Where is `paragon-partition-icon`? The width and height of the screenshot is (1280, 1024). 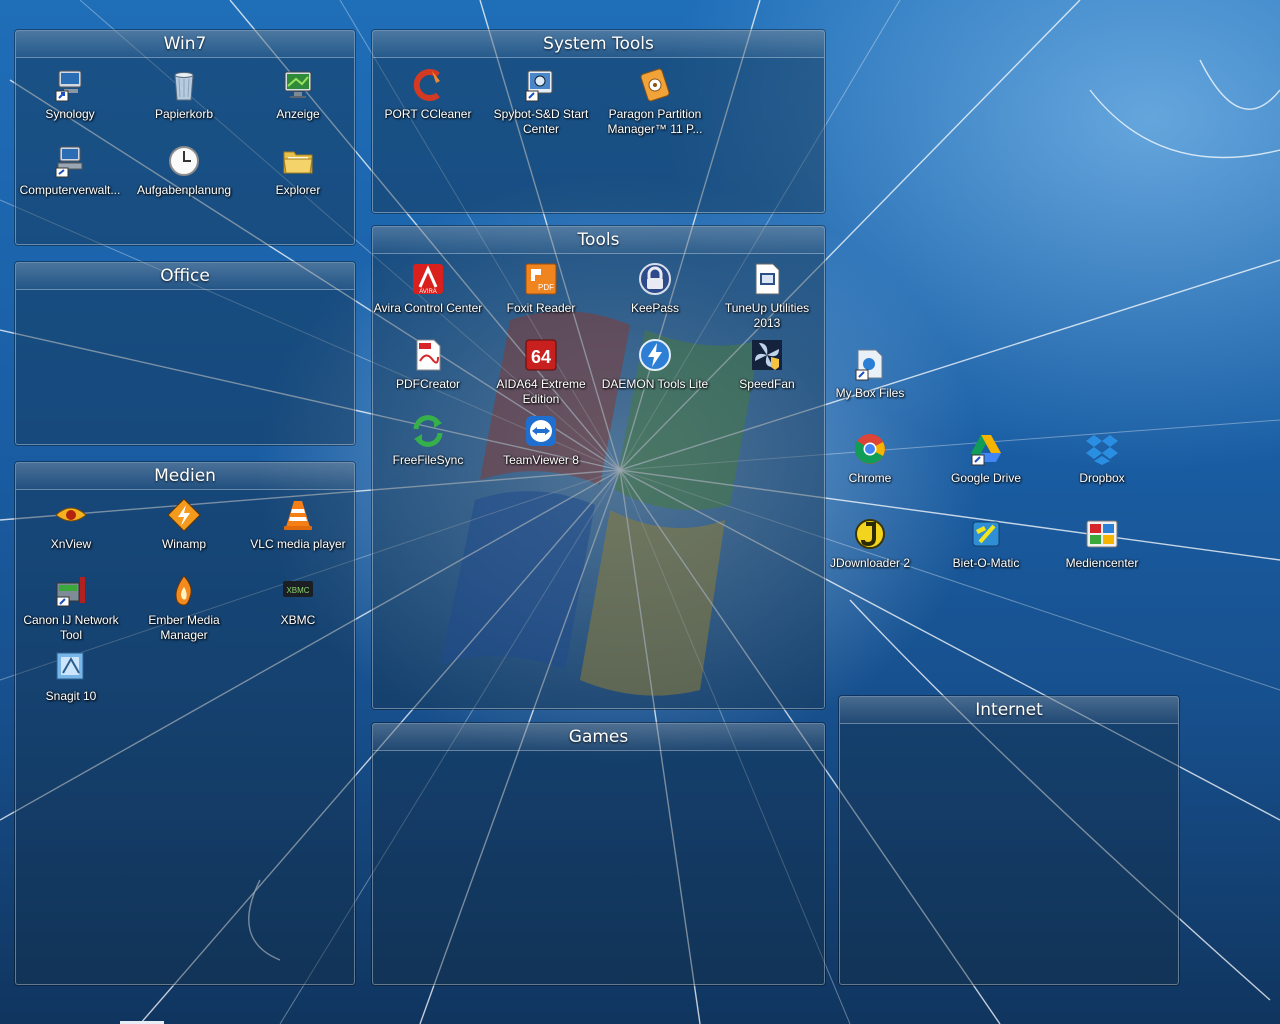 paragon-partition-icon is located at coordinates (655, 85).